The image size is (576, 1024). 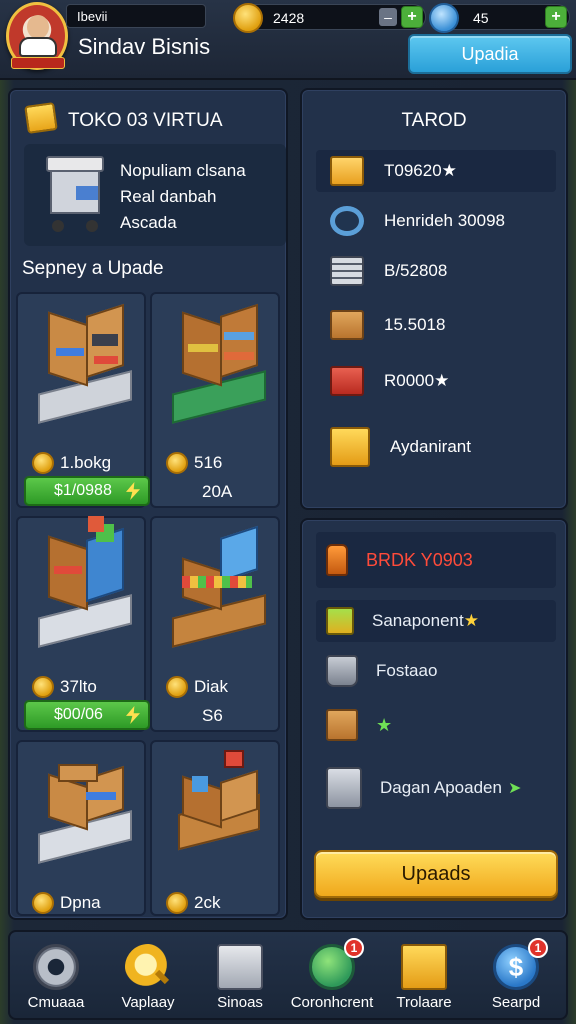 What do you see at coordinates (416, 270) in the screenshot?
I see `stats-row-text: B/52808` at bounding box center [416, 270].